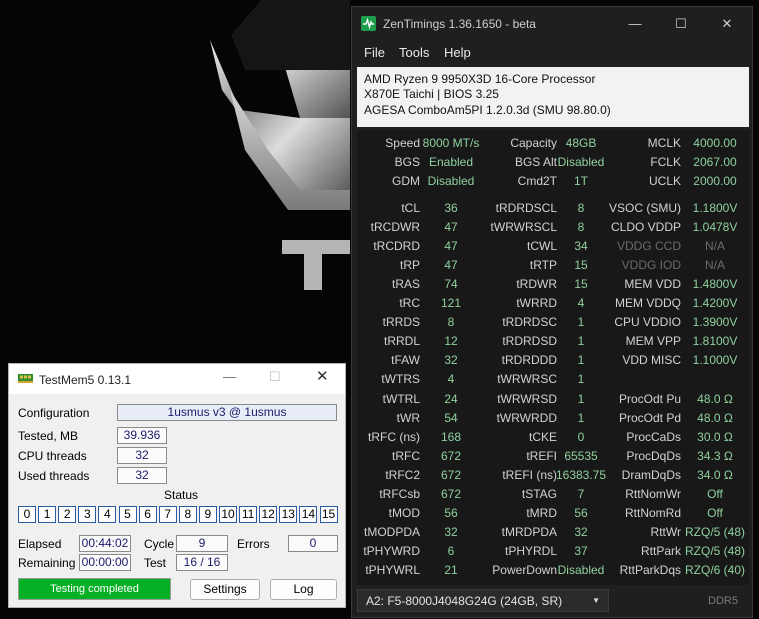  What do you see at coordinates (715, 551) in the screenshot?
I see `timing-value: RZQ/5 (48)` at bounding box center [715, 551].